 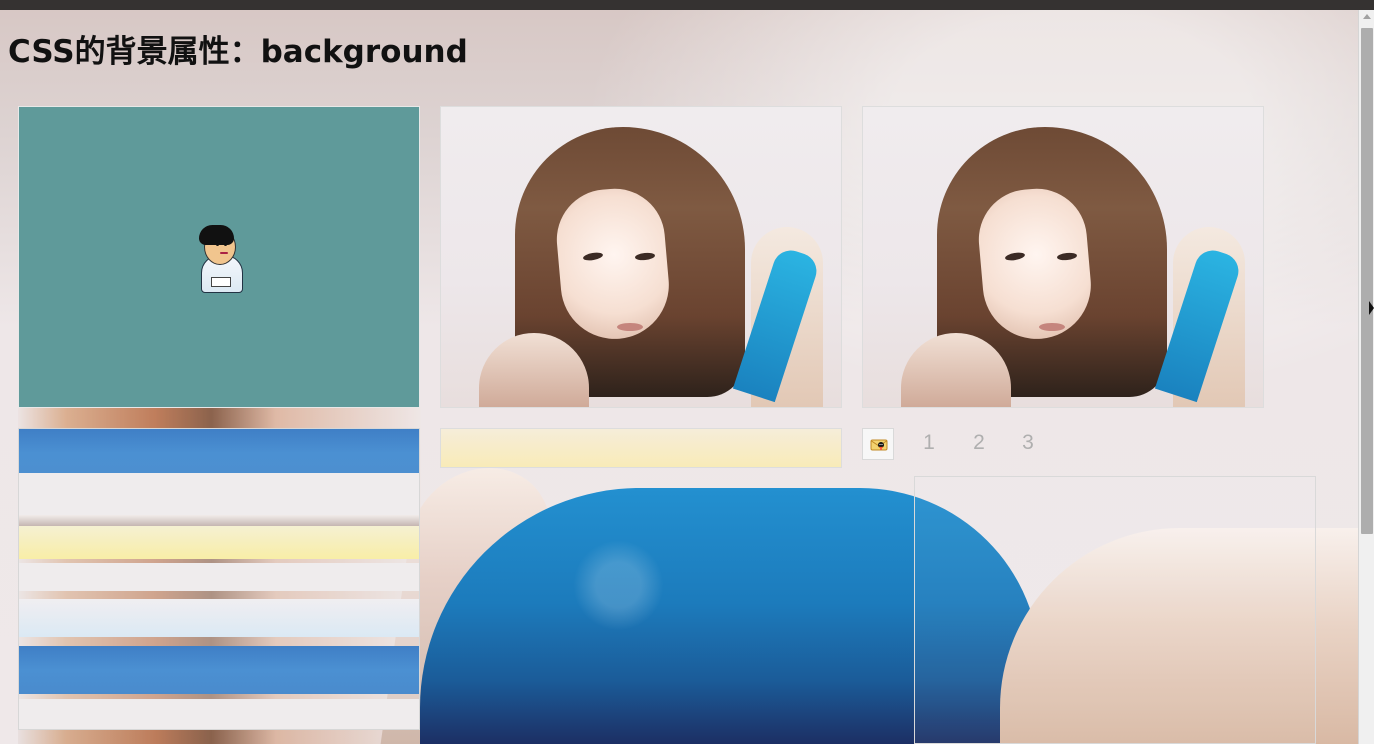 What do you see at coordinates (224, 253) in the screenshot?
I see `avatar-mouth` at bounding box center [224, 253].